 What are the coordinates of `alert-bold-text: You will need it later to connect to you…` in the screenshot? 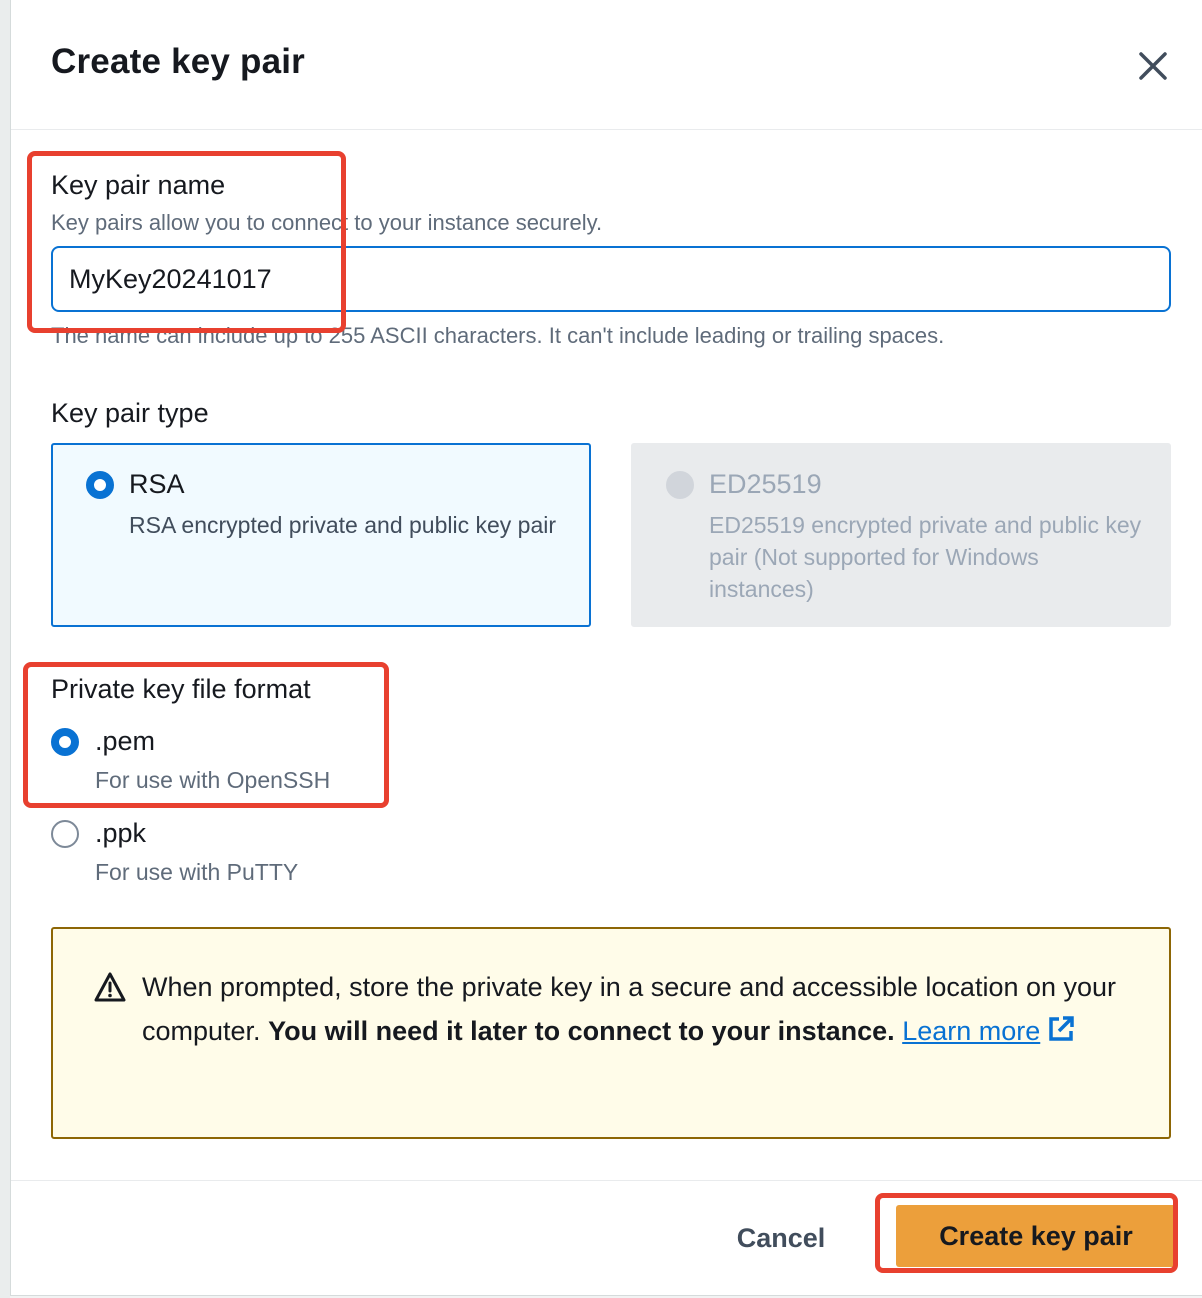 It's located at (581, 1031).